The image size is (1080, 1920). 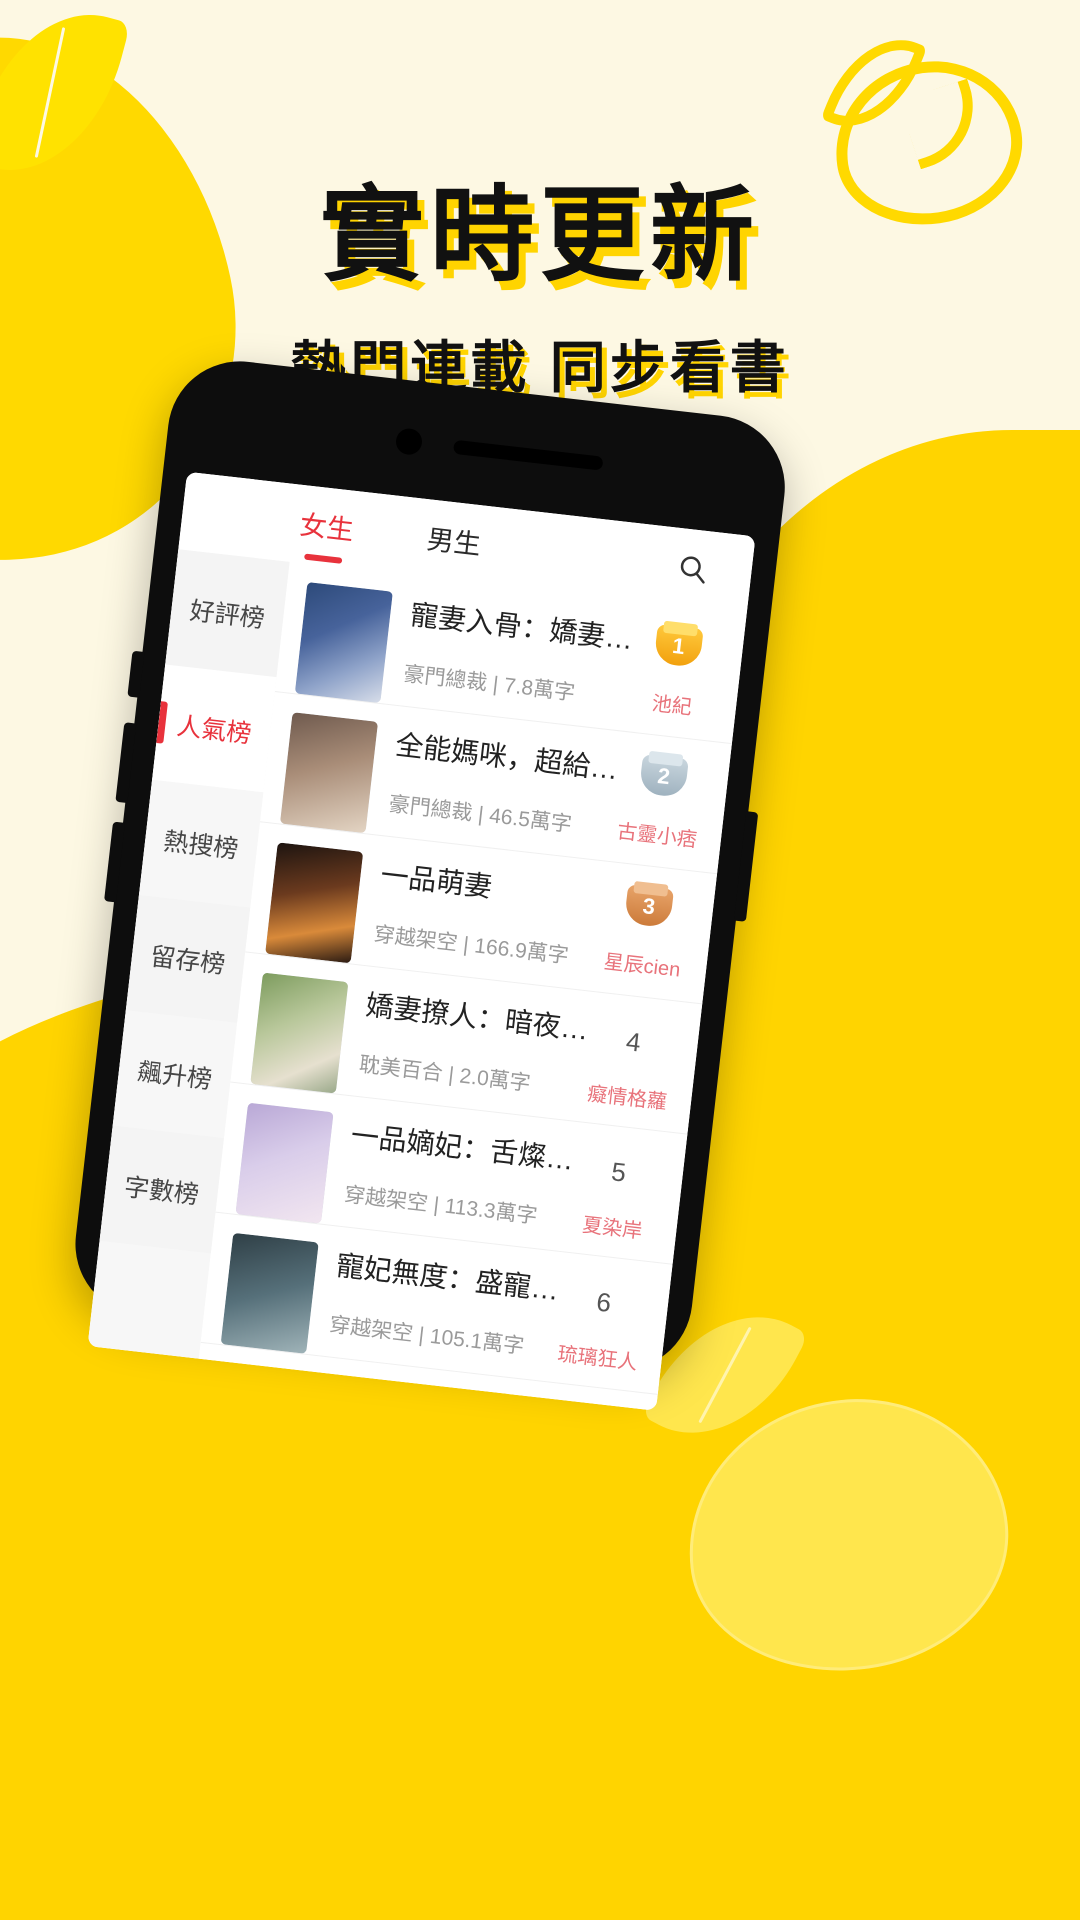 What do you see at coordinates (671, 706) in the screenshot?
I see `book-author: 池紀` at bounding box center [671, 706].